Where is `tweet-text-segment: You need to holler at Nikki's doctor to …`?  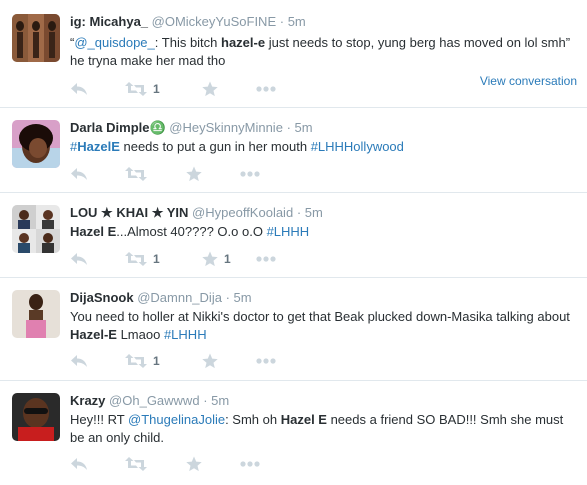
tweet-text-segment: You need to holler at Nikki's doctor to … is located at coordinates (320, 316).